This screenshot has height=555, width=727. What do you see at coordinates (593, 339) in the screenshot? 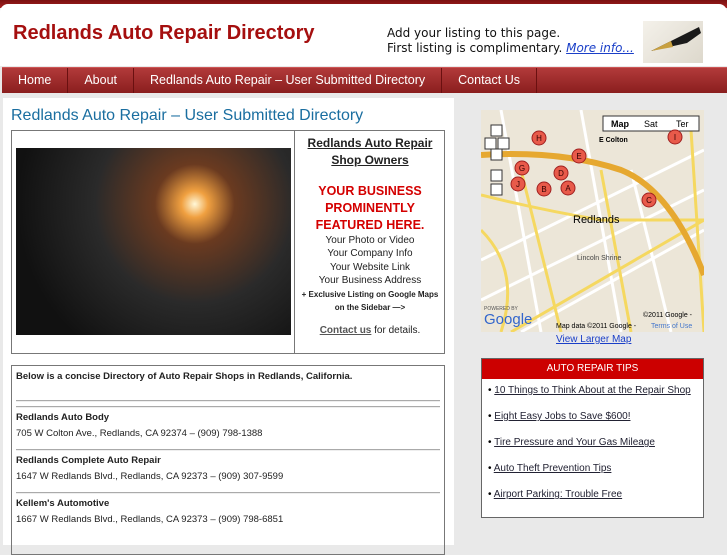
I see `view-larger-map-link: View Larger Map` at bounding box center [593, 339].